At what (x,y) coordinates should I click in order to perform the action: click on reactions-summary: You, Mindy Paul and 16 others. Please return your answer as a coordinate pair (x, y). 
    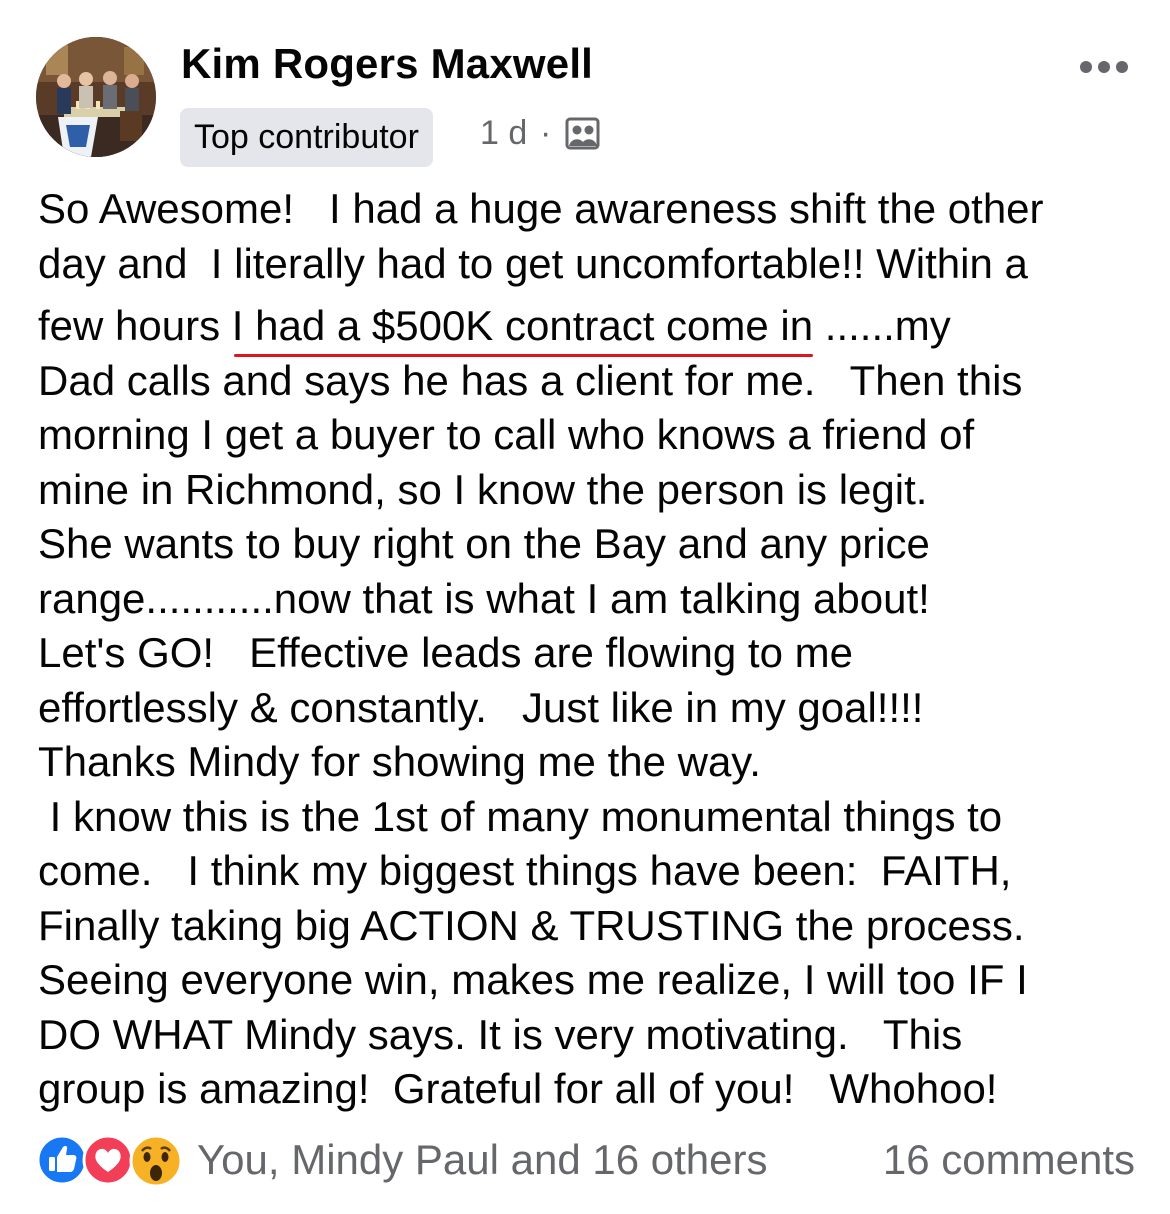
    Looking at the image, I should click on (482, 1160).